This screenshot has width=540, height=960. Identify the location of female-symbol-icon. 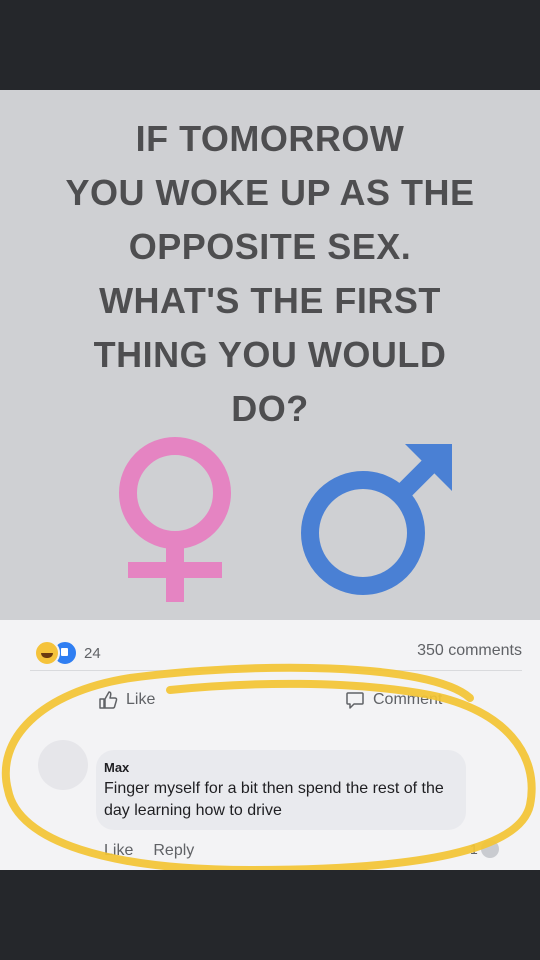
(175, 519).